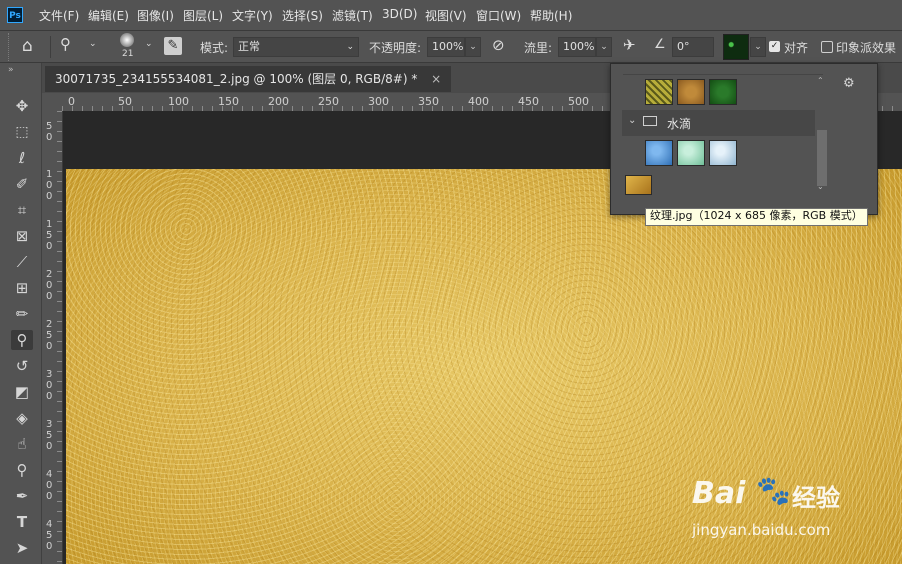 This screenshot has width=902, height=564. What do you see at coordinates (128, 54) in the screenshot?
I see `brush-size-value: 21` at bounding box center [128, 54].